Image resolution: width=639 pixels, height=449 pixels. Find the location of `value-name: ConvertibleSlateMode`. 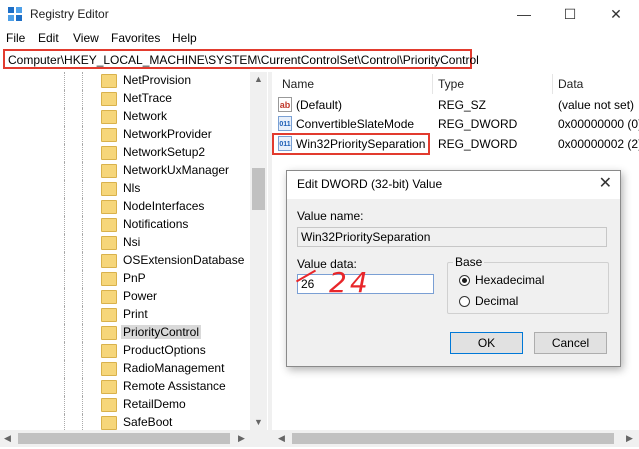

value-name: ConvertibleSlateMode is located at coordinates (355, 124).